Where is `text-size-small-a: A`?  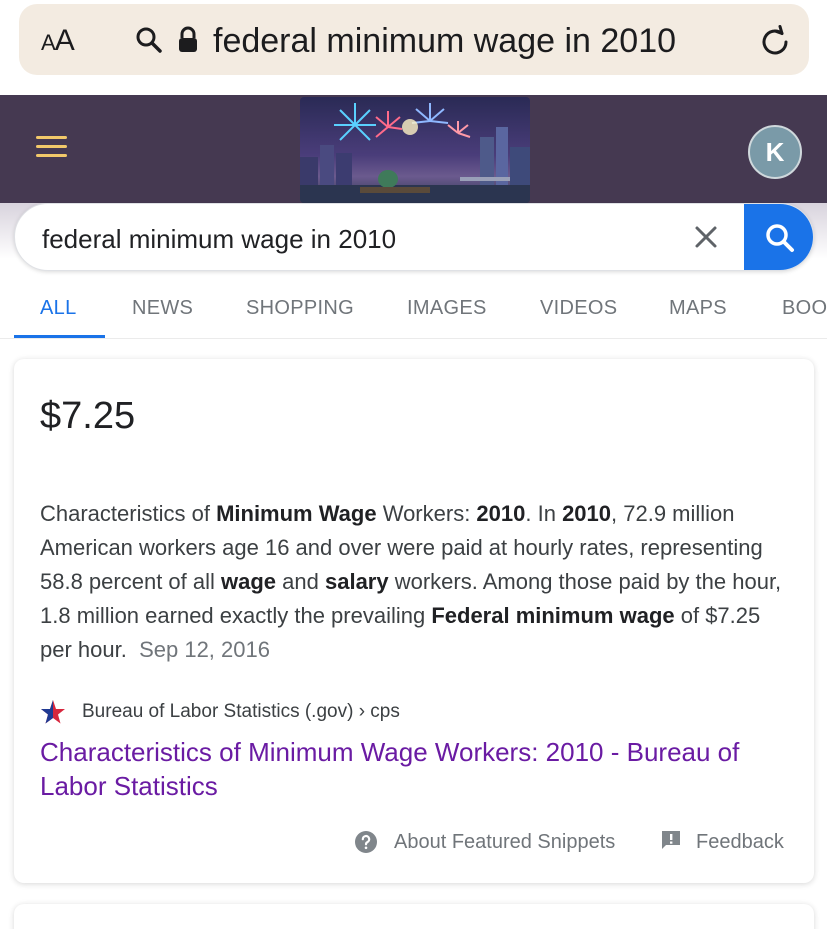 text-size-small-a: A is located at coordinates (48, 42).